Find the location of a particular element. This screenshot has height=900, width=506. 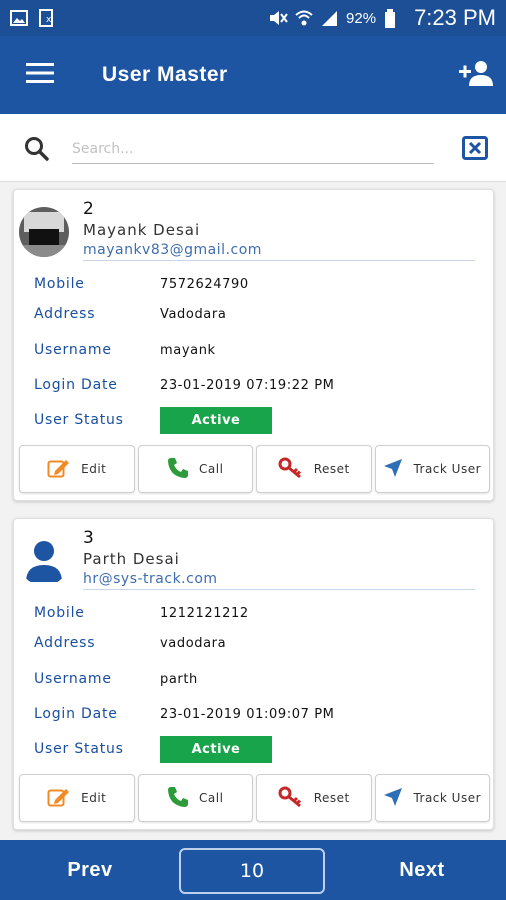

menu-button is located at coordinates (40, 75).